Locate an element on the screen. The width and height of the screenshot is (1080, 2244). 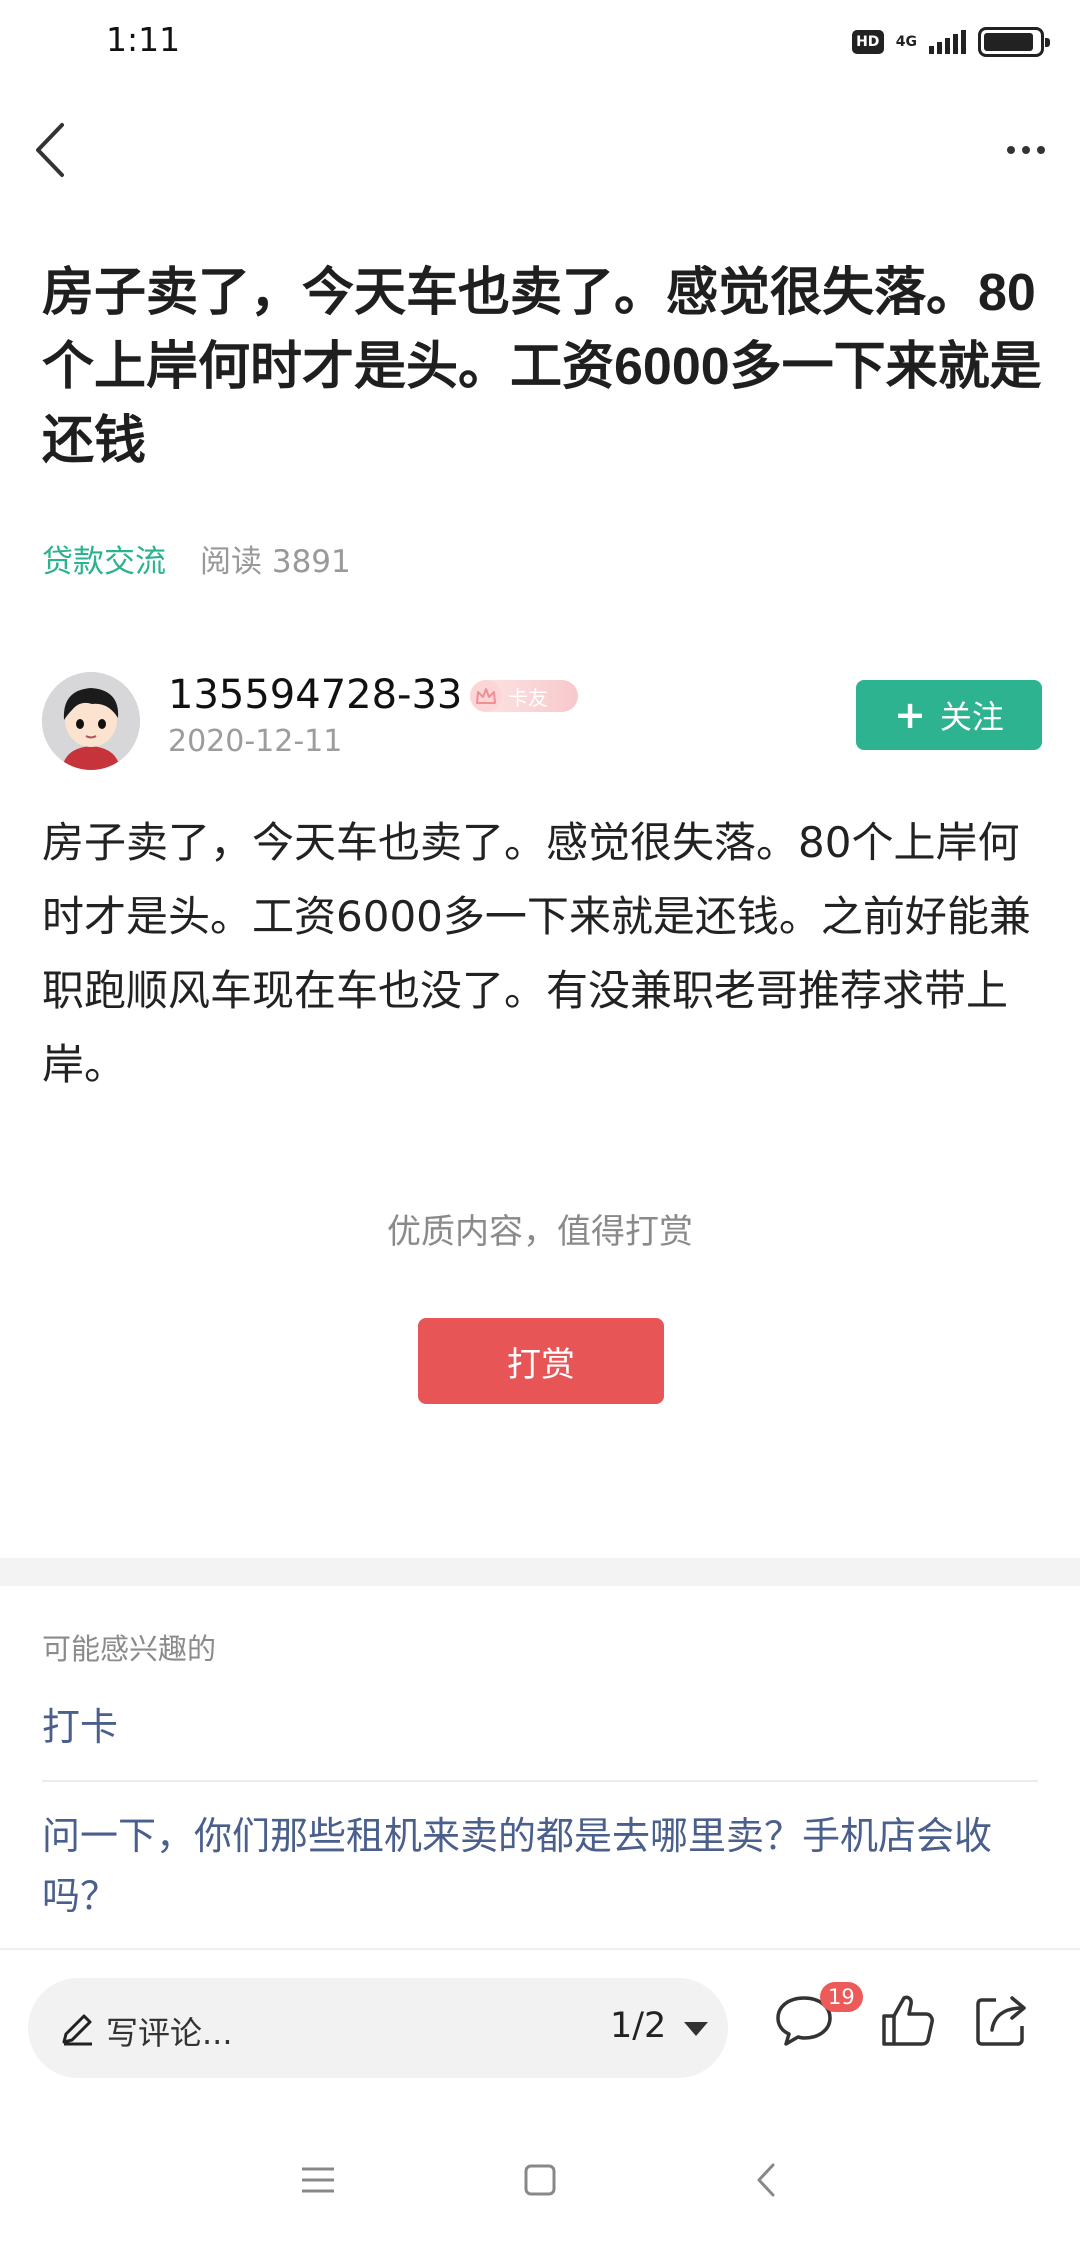
more-dots-icon is located at coordinates (1011, 150).